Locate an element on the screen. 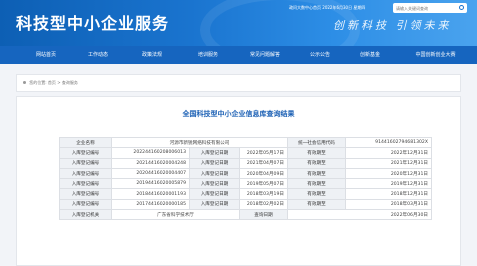  reg-date-value: 2019年05月07日 is located at coordinates (263, 184).